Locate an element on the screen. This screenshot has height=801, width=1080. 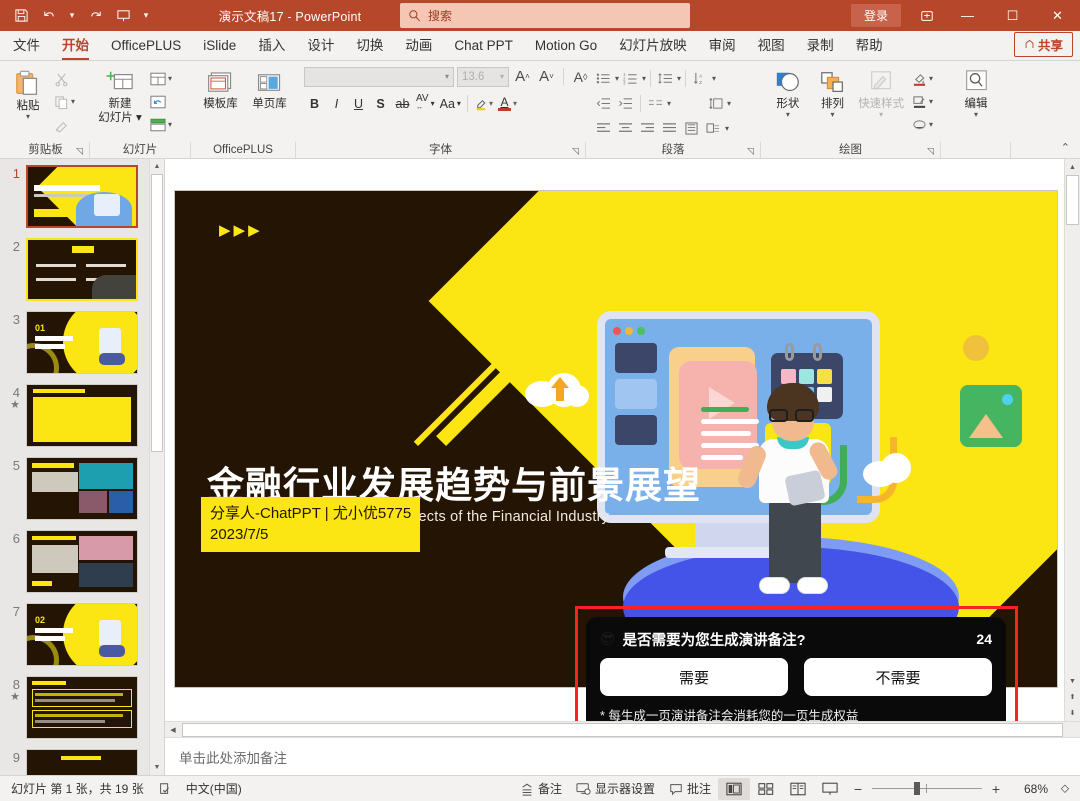
font-name-chevron-down-icon: ▾ is located at coordinates (447, 76).